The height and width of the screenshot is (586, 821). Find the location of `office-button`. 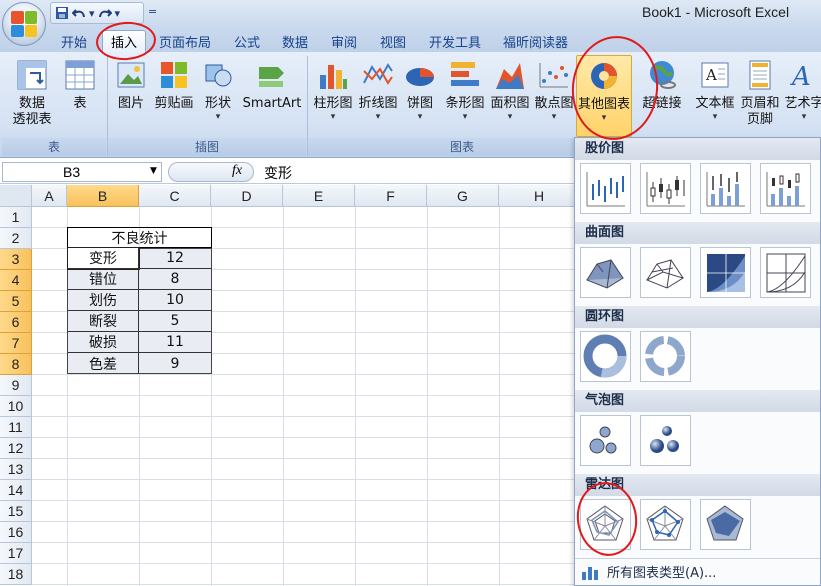

office-button is located at coordinates (24, 24).